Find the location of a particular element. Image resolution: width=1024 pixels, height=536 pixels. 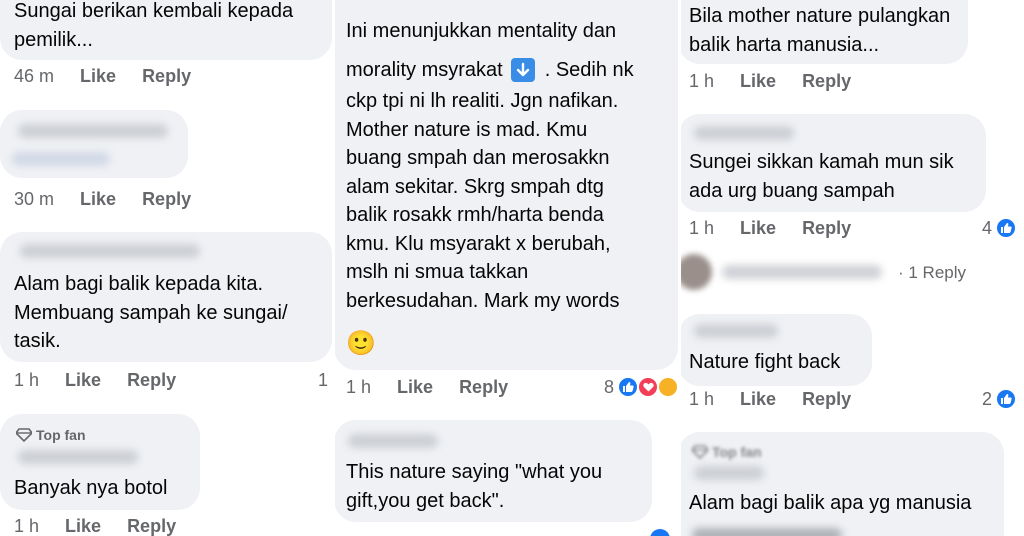

reaction-number: 4 is located at coordinates (987, 227).